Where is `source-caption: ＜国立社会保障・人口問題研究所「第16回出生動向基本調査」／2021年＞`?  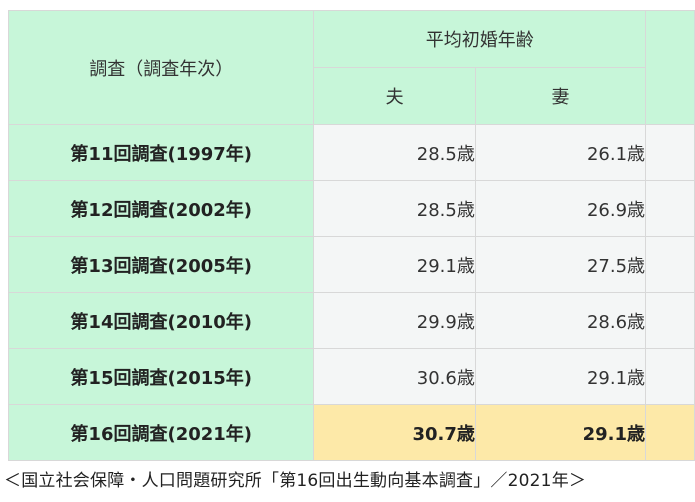
source-caption: ＜国立社会保障・人口問題研究所「第16回出生動向基本調査」／2021年＞ is located at coordinates (295, 481).